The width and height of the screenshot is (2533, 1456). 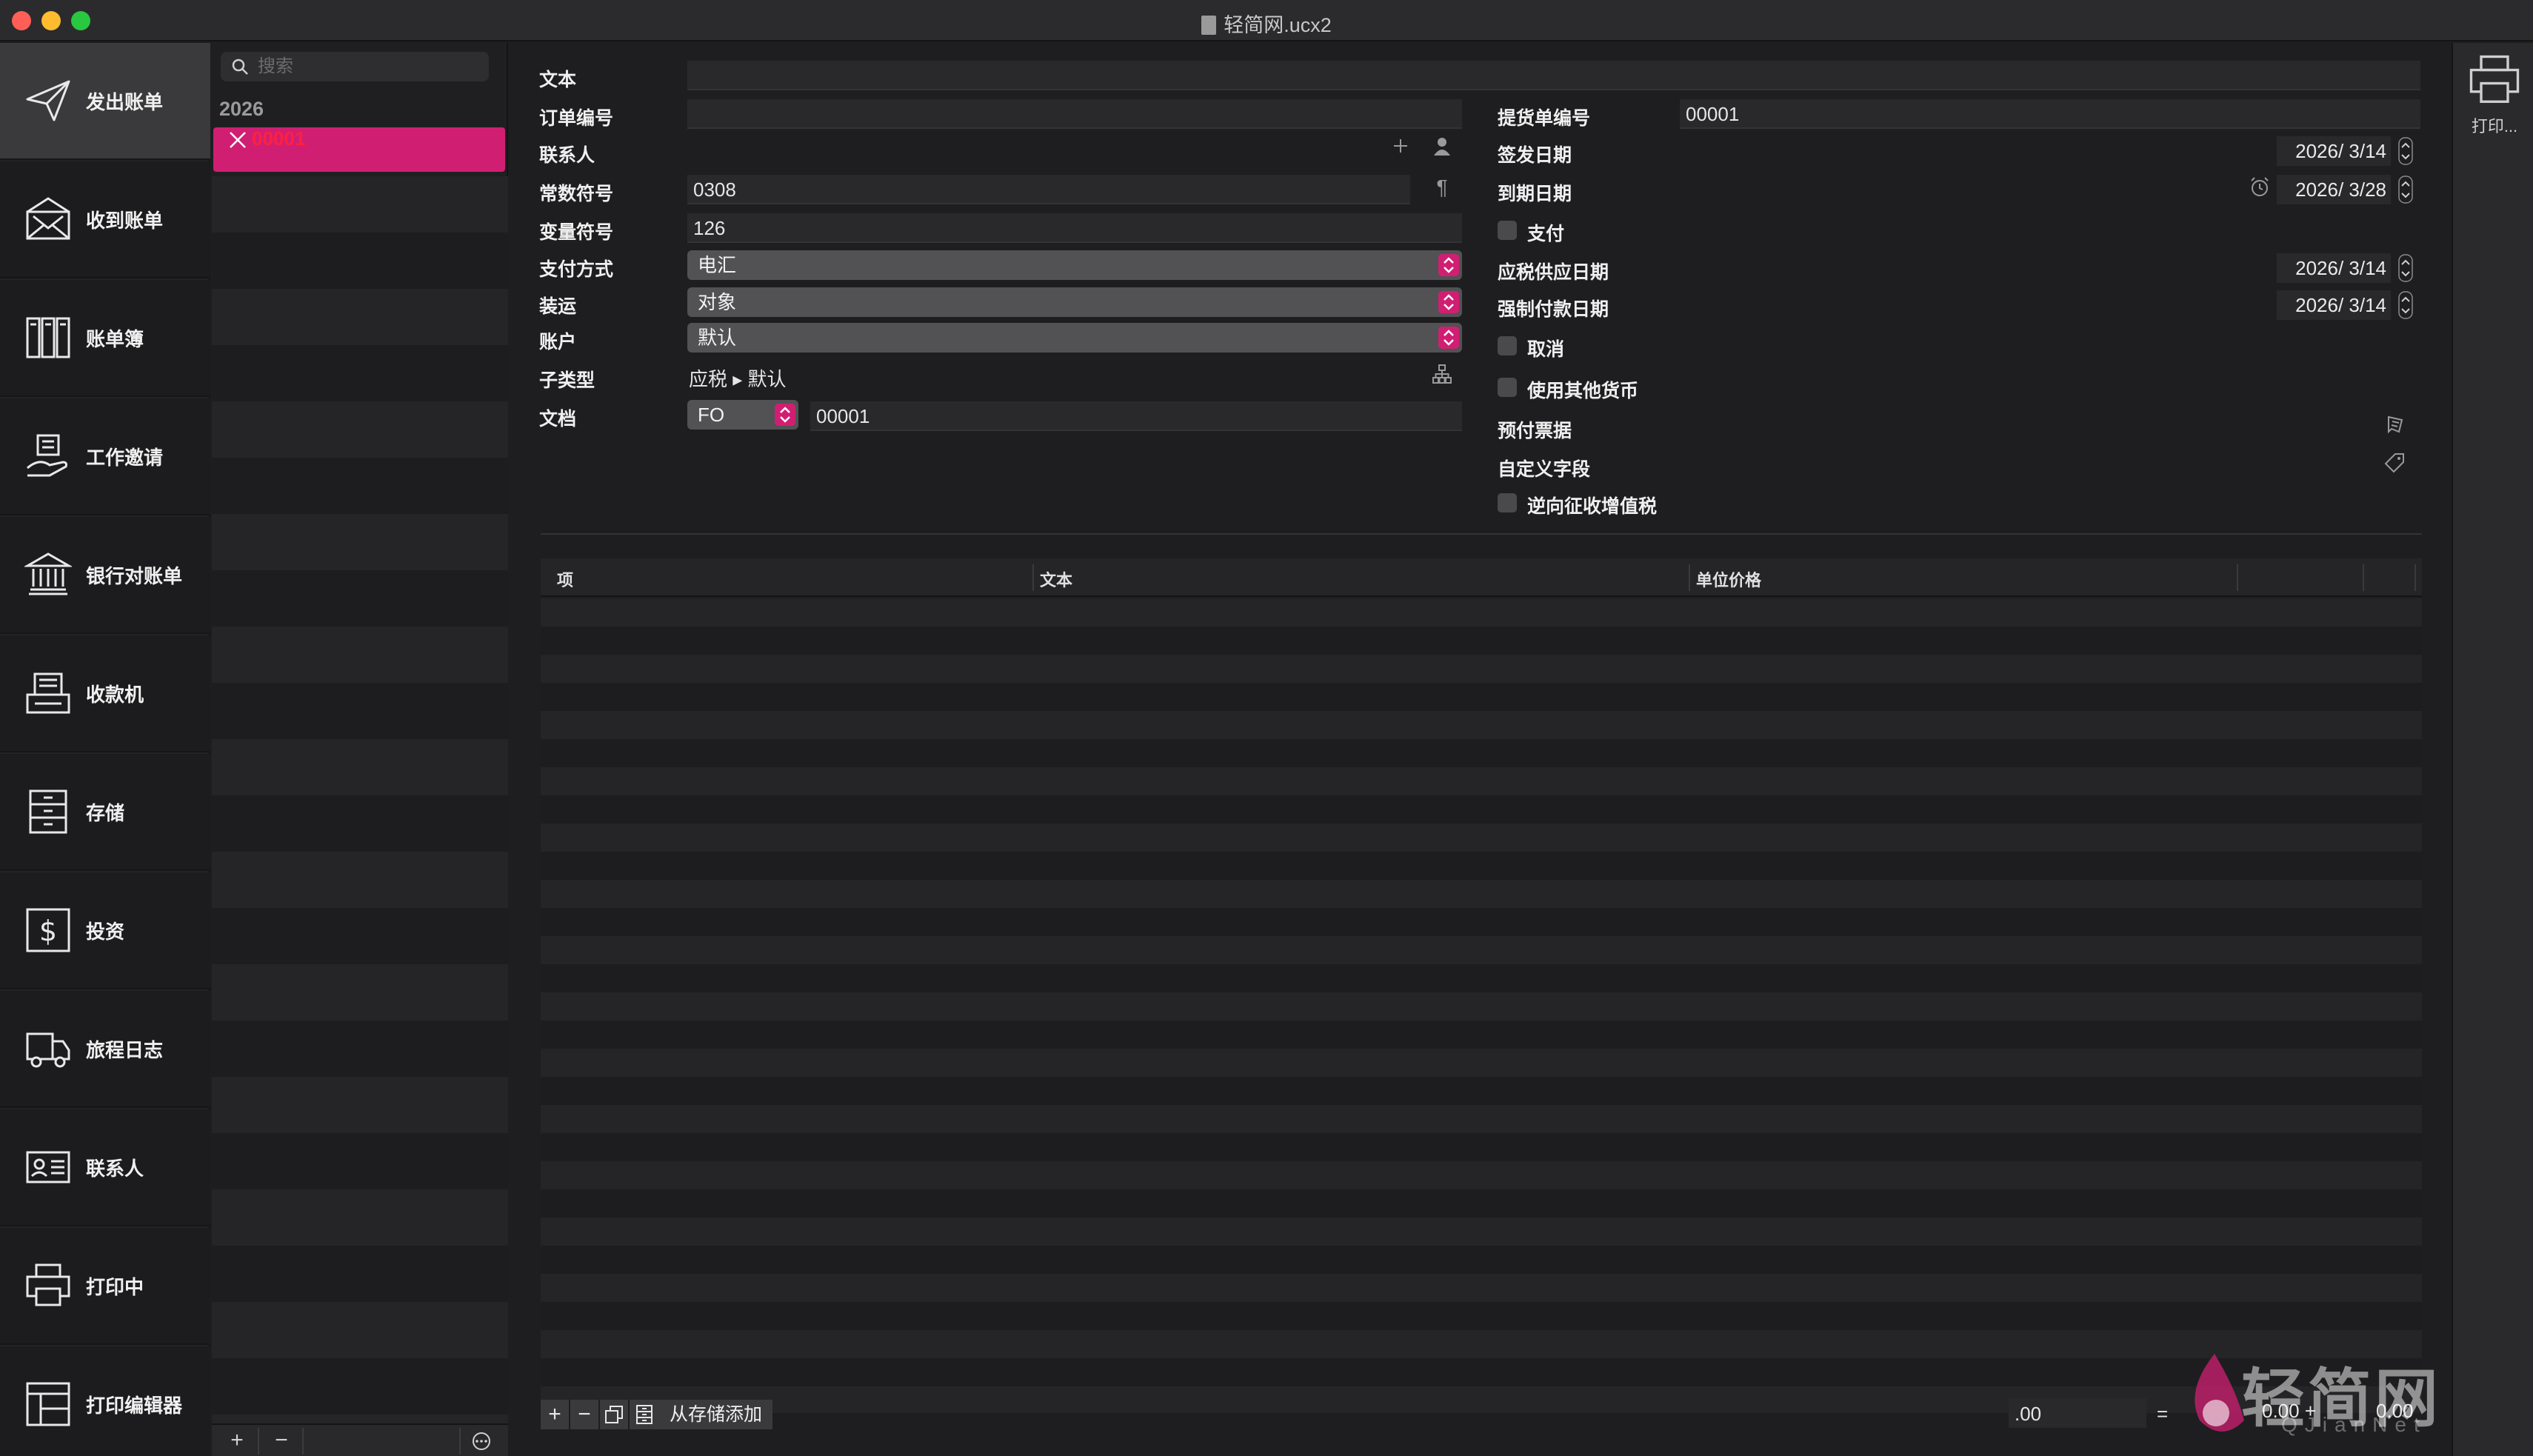 I want to click on variable-symbol-field: 126, so click(x=1074, y=228).